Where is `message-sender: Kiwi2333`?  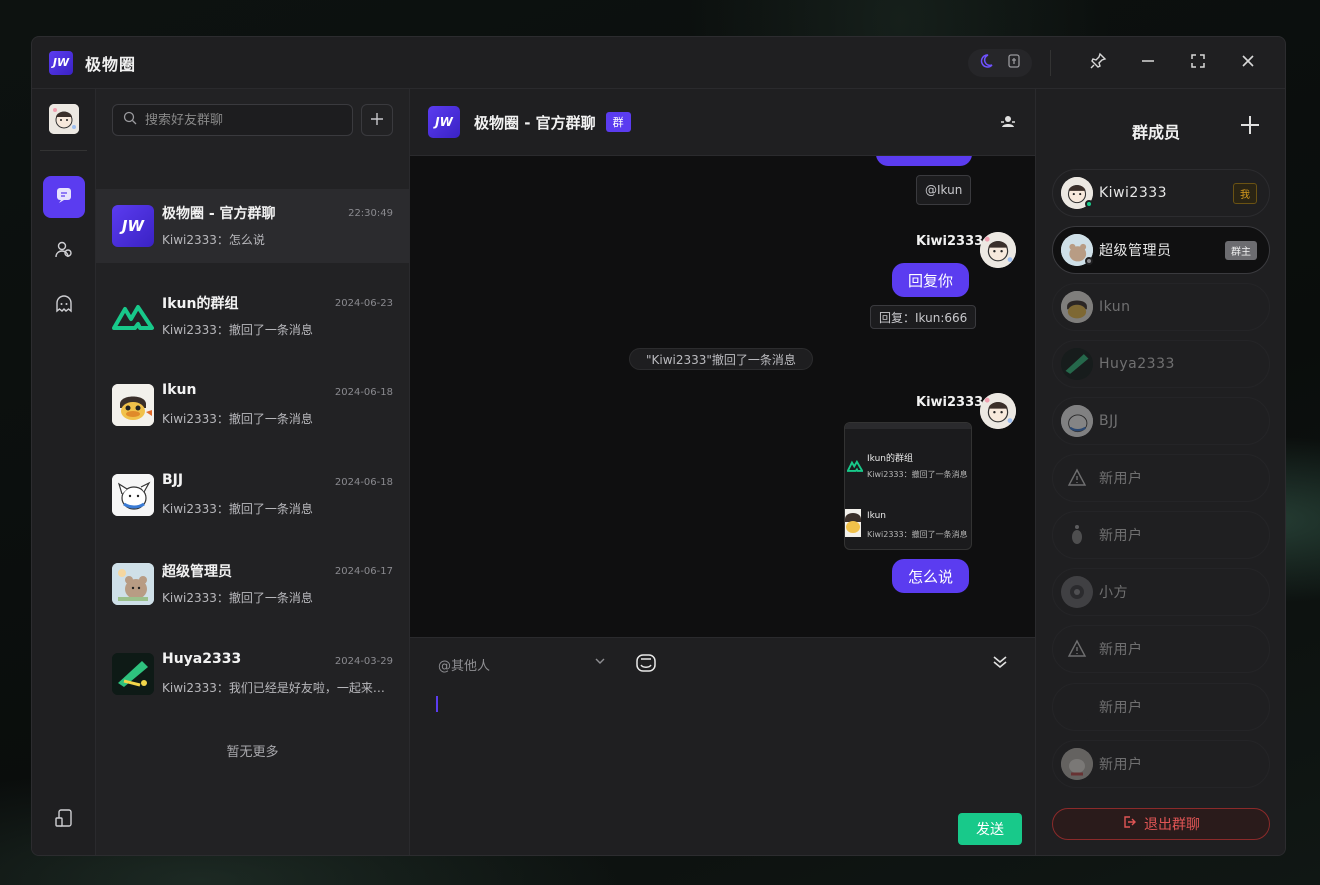 message-sender: Kiwi2333 is located at coordinates (950, 402).